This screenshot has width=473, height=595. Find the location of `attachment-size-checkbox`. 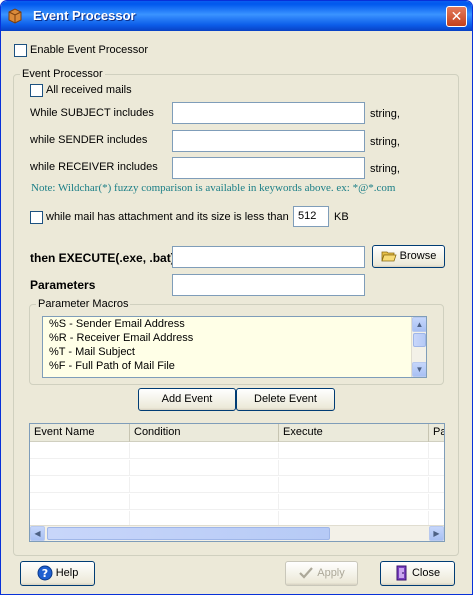

attachment-size-checkbox is located at coordinates (36, 217).